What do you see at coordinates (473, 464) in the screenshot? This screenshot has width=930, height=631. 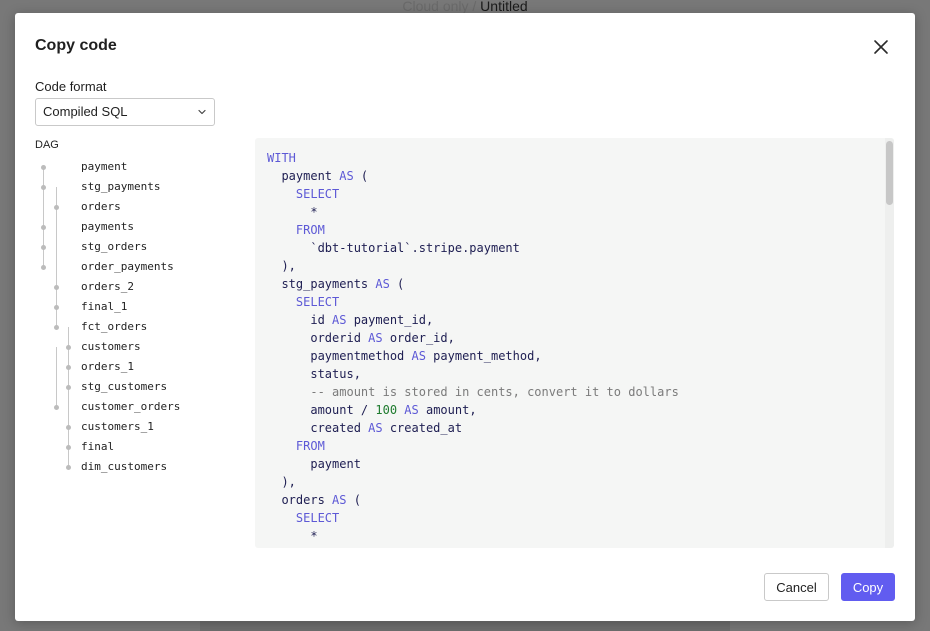 I see `code-line: payment` at bounding box center [473, 464].